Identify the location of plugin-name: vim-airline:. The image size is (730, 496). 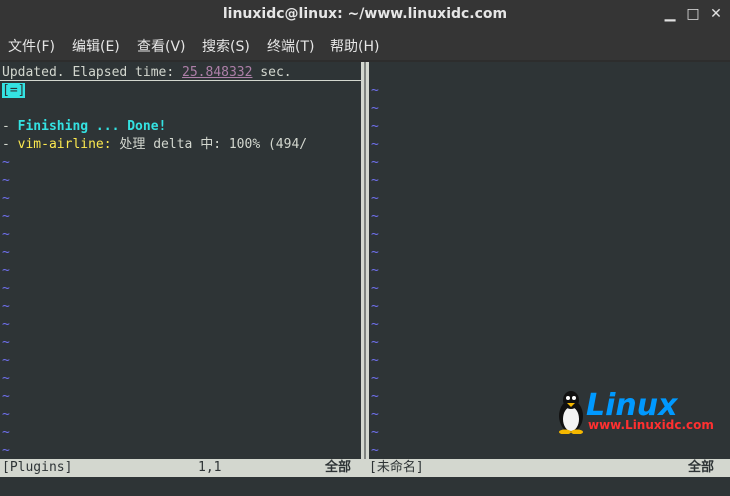
(64, 144).